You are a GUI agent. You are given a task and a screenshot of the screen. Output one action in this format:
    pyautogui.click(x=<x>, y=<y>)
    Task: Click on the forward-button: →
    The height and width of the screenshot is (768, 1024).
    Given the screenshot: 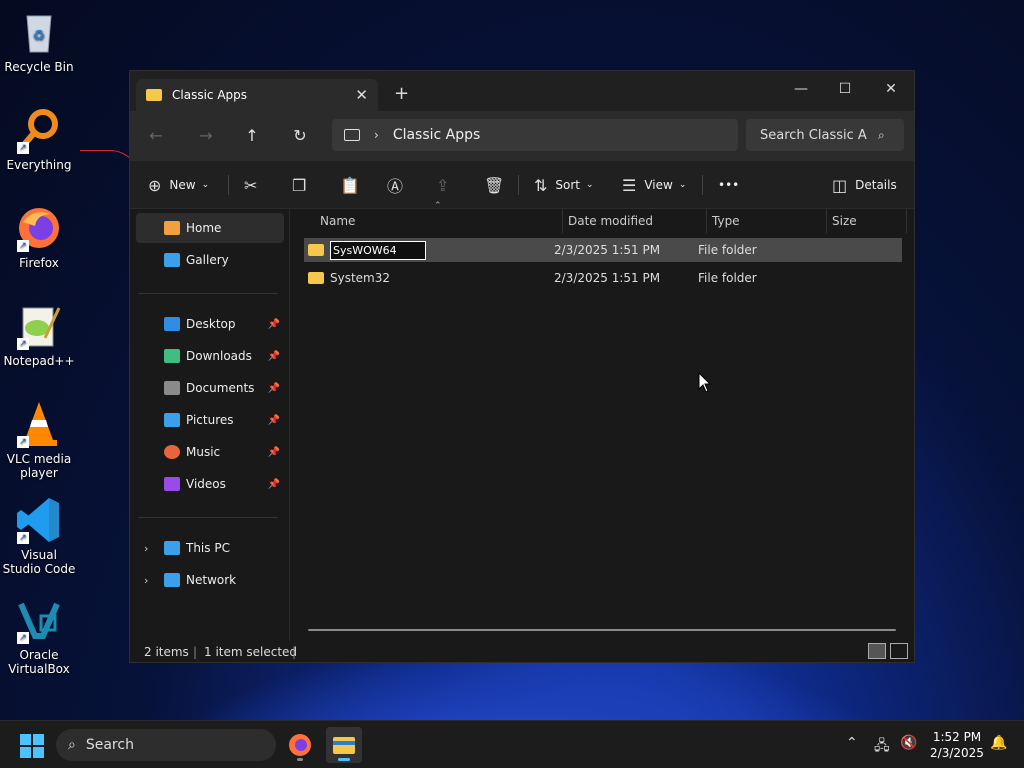 What is the action you would take?
    pyautogui.click(x=206, y=136)
    